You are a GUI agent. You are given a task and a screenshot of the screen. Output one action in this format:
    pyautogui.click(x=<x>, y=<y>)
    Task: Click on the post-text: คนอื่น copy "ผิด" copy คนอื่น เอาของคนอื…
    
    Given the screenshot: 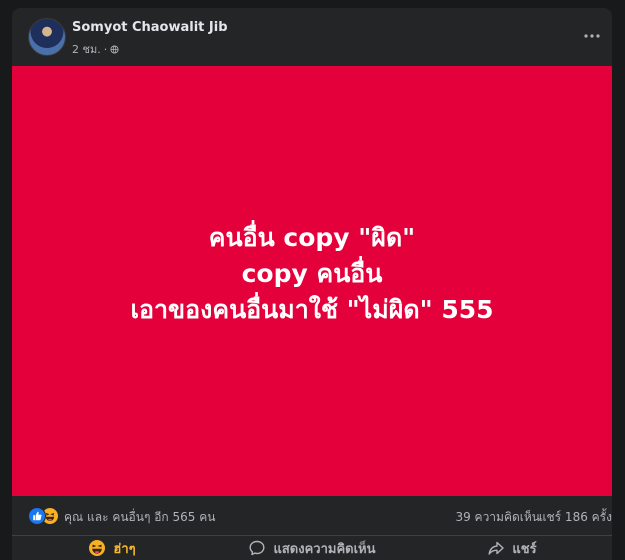 What is the action you would take?
    pyautogui.click(x=311, y=274)
    